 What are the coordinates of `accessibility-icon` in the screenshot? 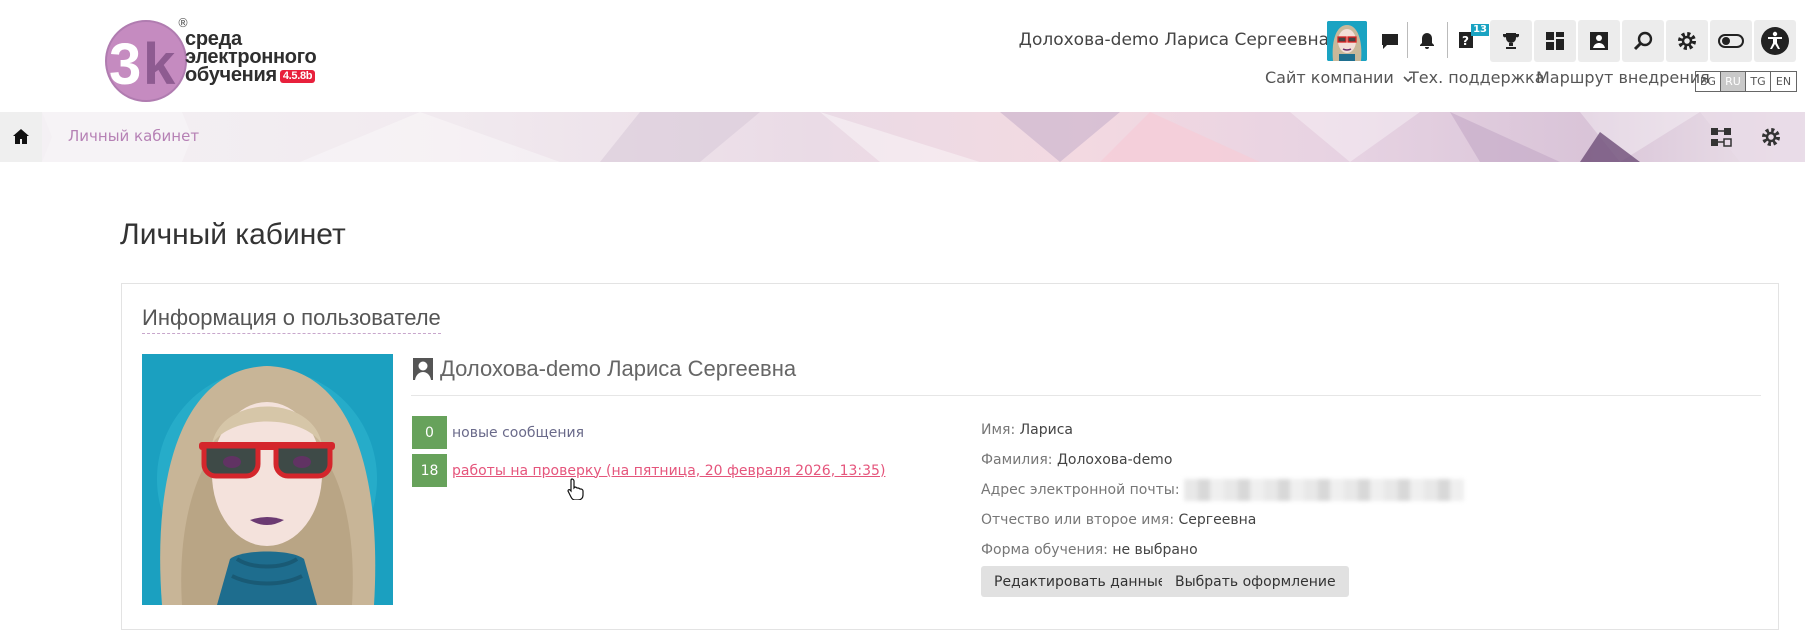 It's located at (1775, 41).